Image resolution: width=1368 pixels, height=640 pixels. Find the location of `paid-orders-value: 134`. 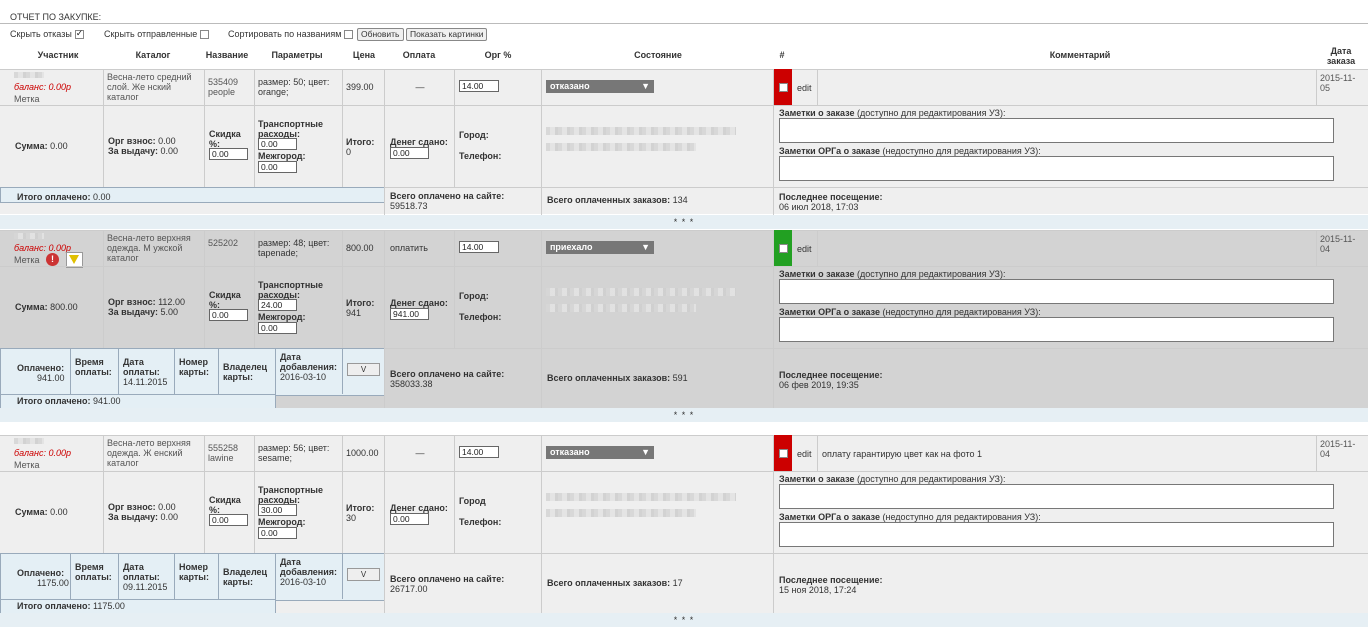

paid-orders-value: 134 is located at coordinates (680, 200).